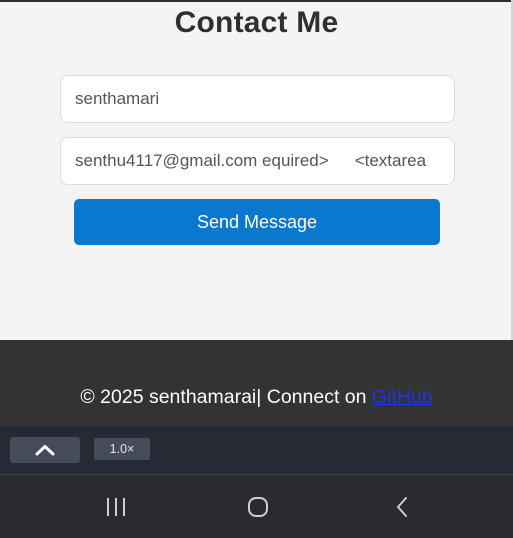 This screenshot has width=513, height=538. I want to click on email-field-value: senthu4117@gmail.com equired>, so click(202, 160).